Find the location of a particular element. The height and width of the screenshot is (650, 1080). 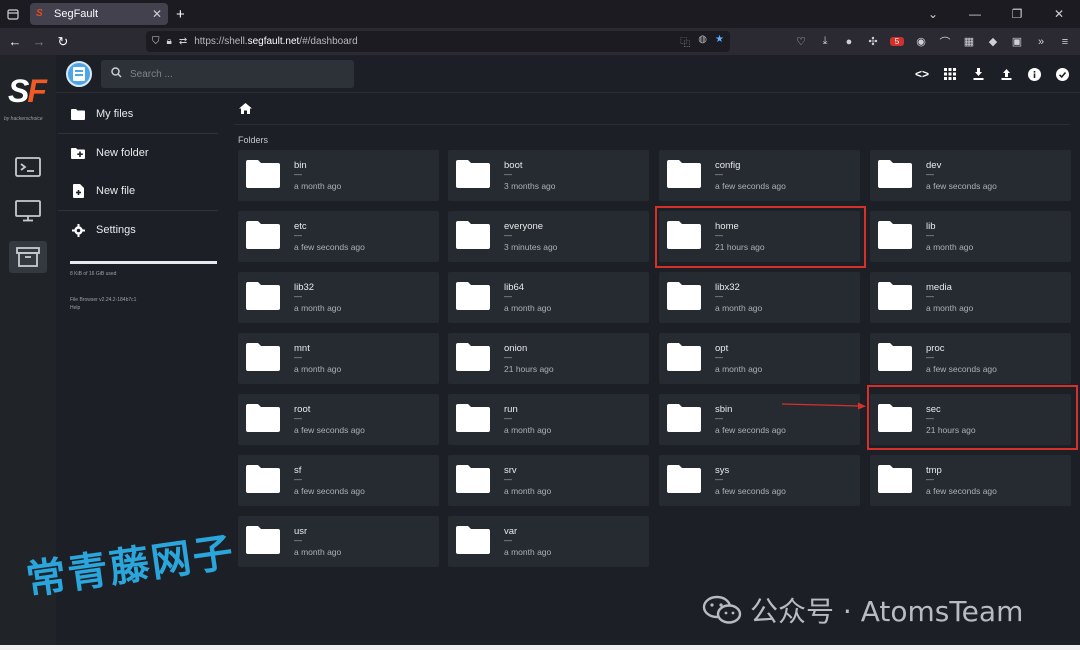

close-window-icon: ✕ is located at coordinates (1059, 14).